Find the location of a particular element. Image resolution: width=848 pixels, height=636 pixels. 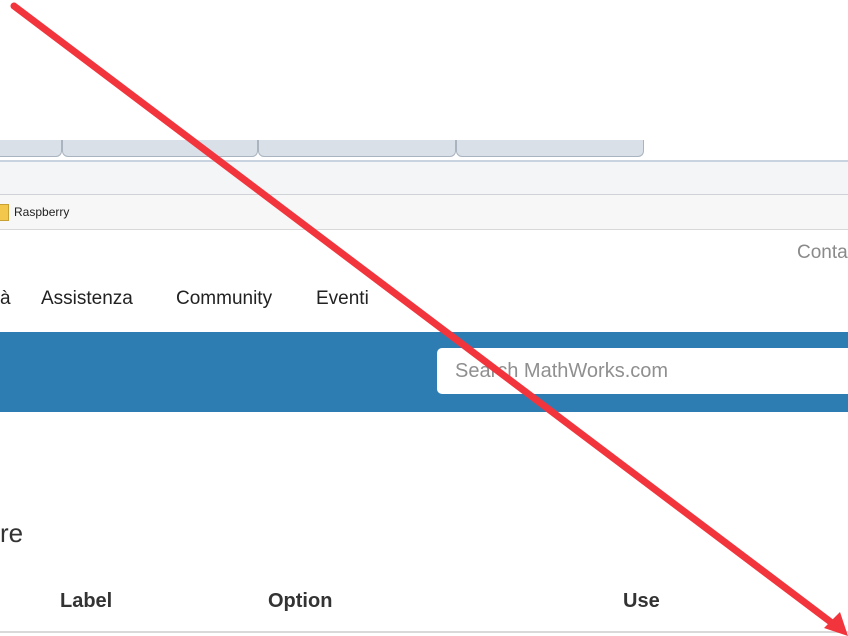

folder-icon is located at coordinates (4, 212).